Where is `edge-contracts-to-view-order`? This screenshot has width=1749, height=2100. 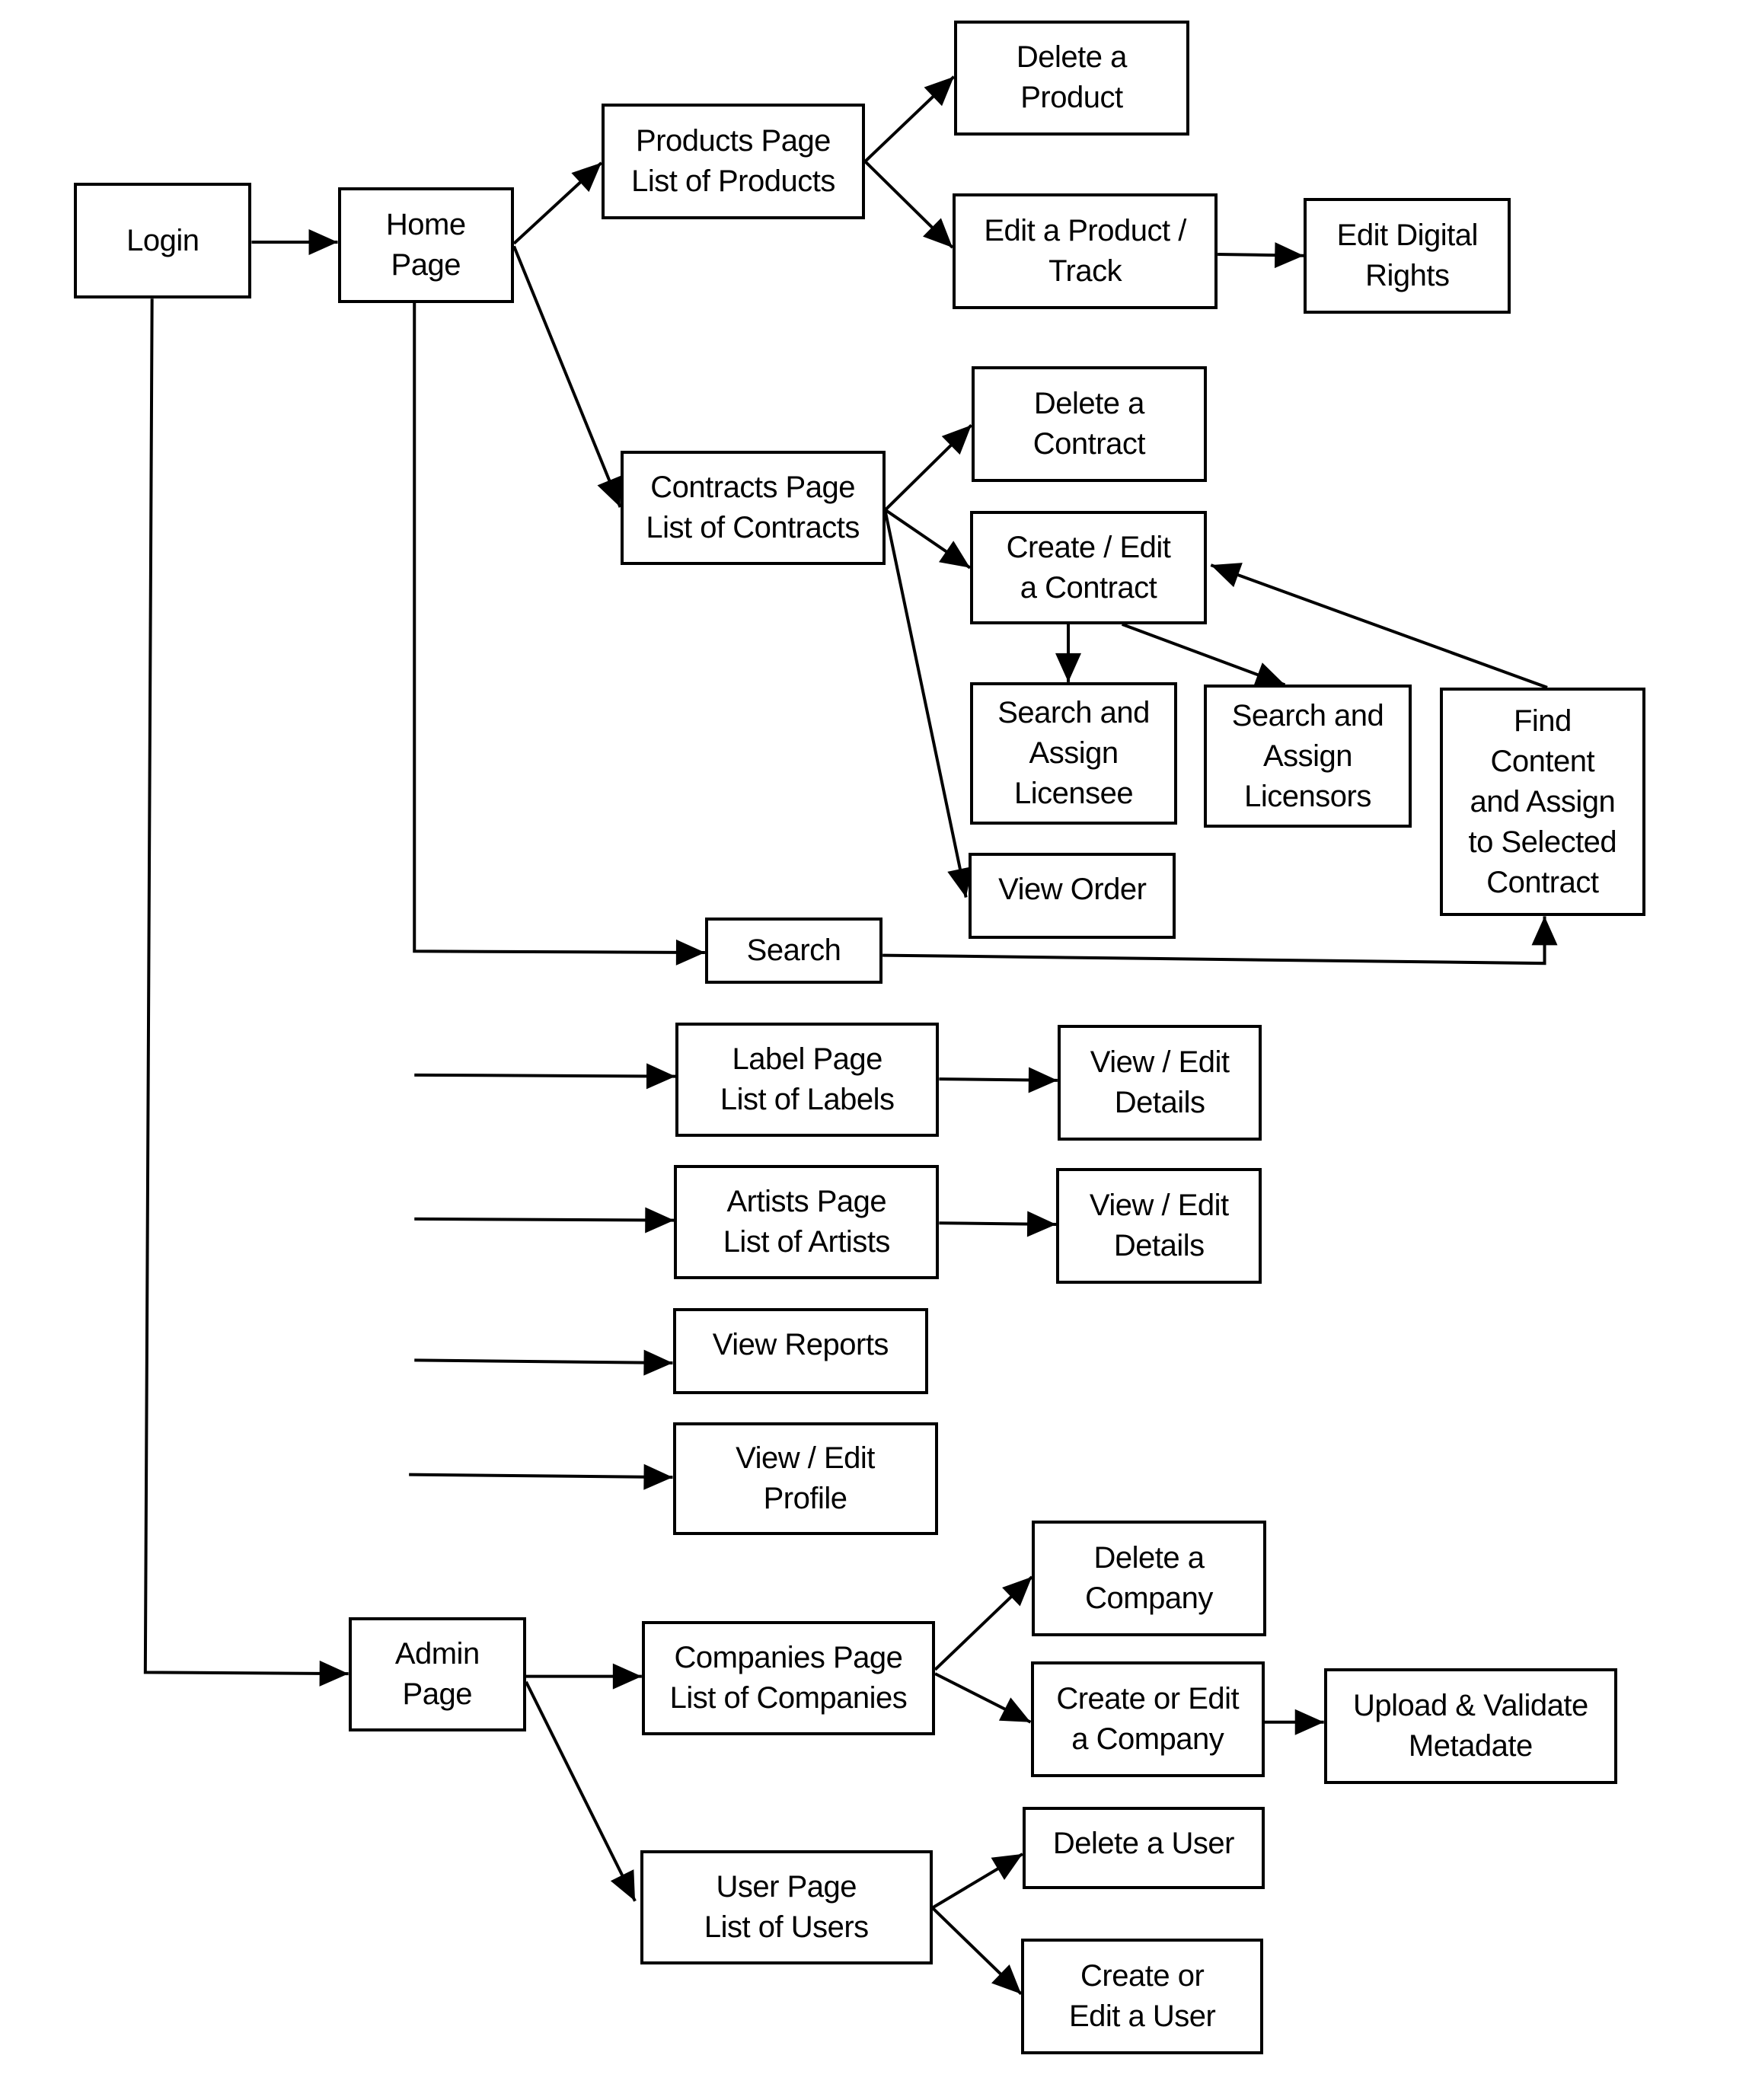 edge-contracts-to-view-order is located at coordinates (925, 704).